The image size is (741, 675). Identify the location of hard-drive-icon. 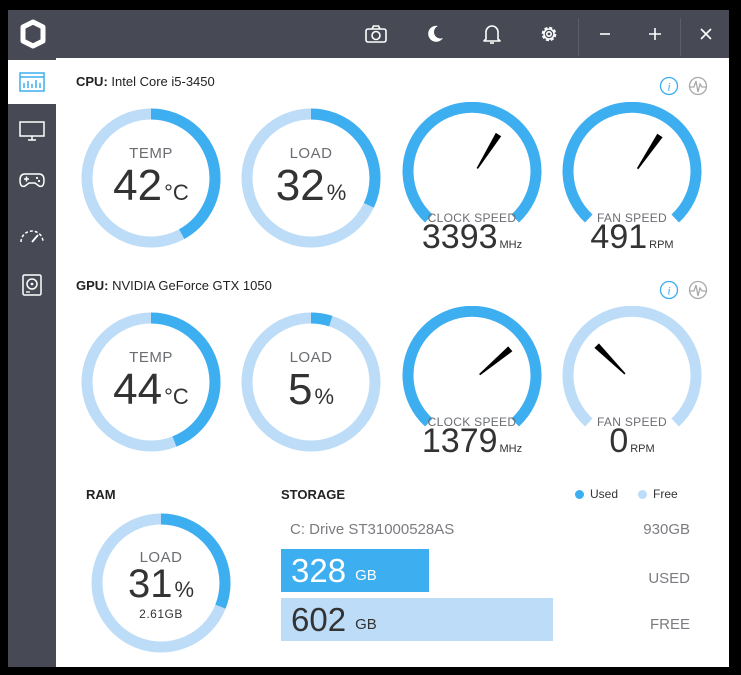
(32, 285).